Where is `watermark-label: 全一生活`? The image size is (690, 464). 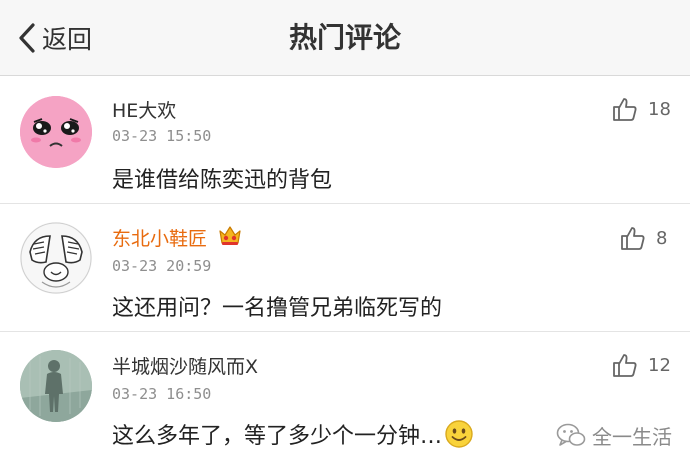
watermark-label: 全一生活 is located at coordinates (632, 437).